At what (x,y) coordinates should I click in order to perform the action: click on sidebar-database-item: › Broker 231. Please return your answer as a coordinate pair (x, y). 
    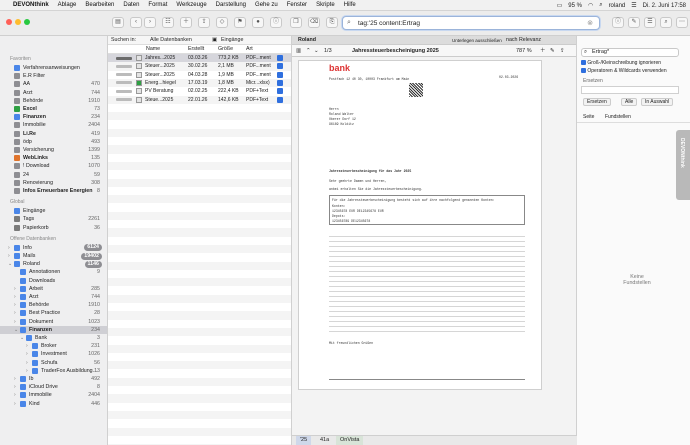
    Looking at the image, I should click on (53, 346).